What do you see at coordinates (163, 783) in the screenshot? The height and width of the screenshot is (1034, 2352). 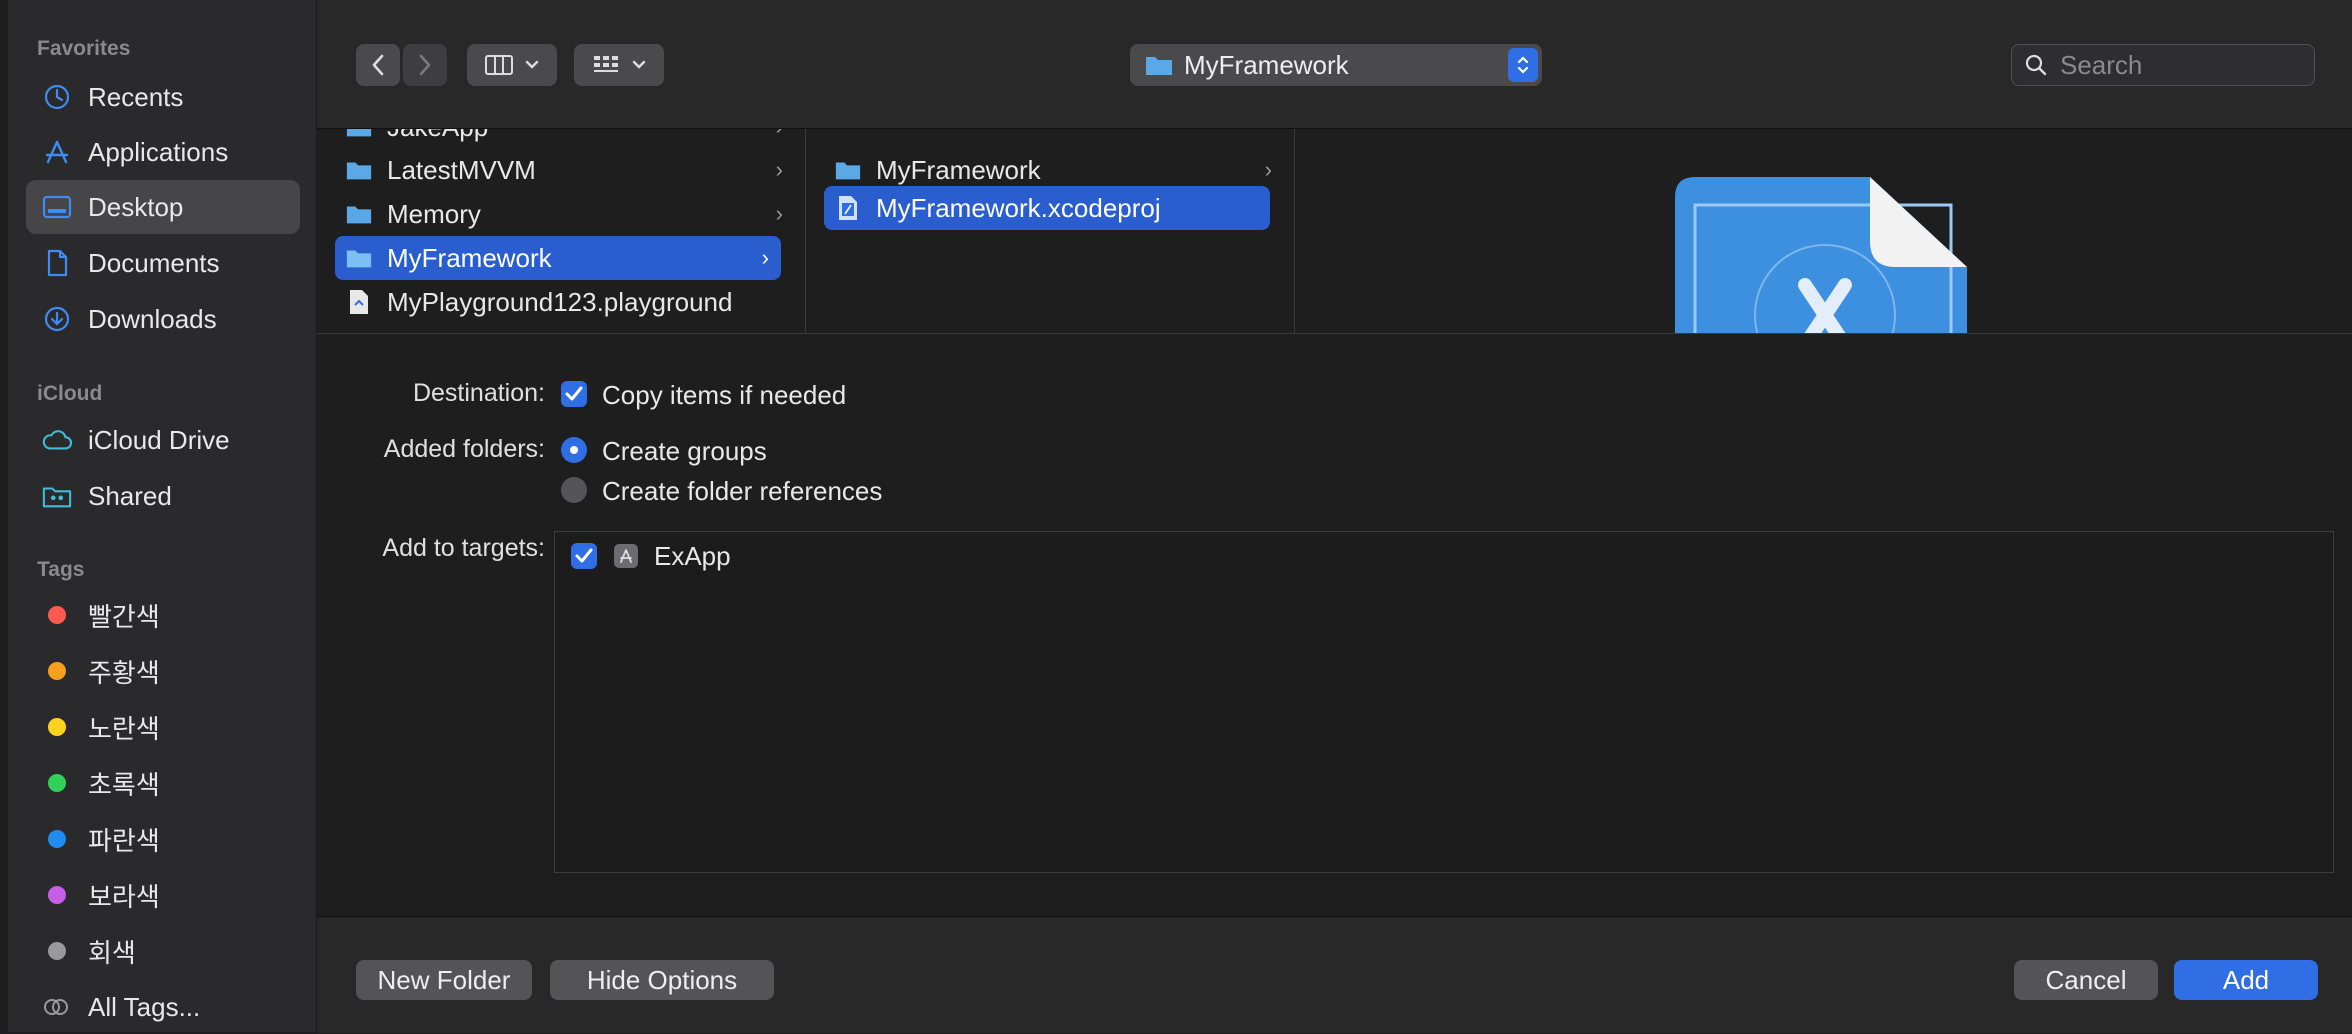 I see `sidebar-tag-green: 초록색` at bounding box center [163, 783].